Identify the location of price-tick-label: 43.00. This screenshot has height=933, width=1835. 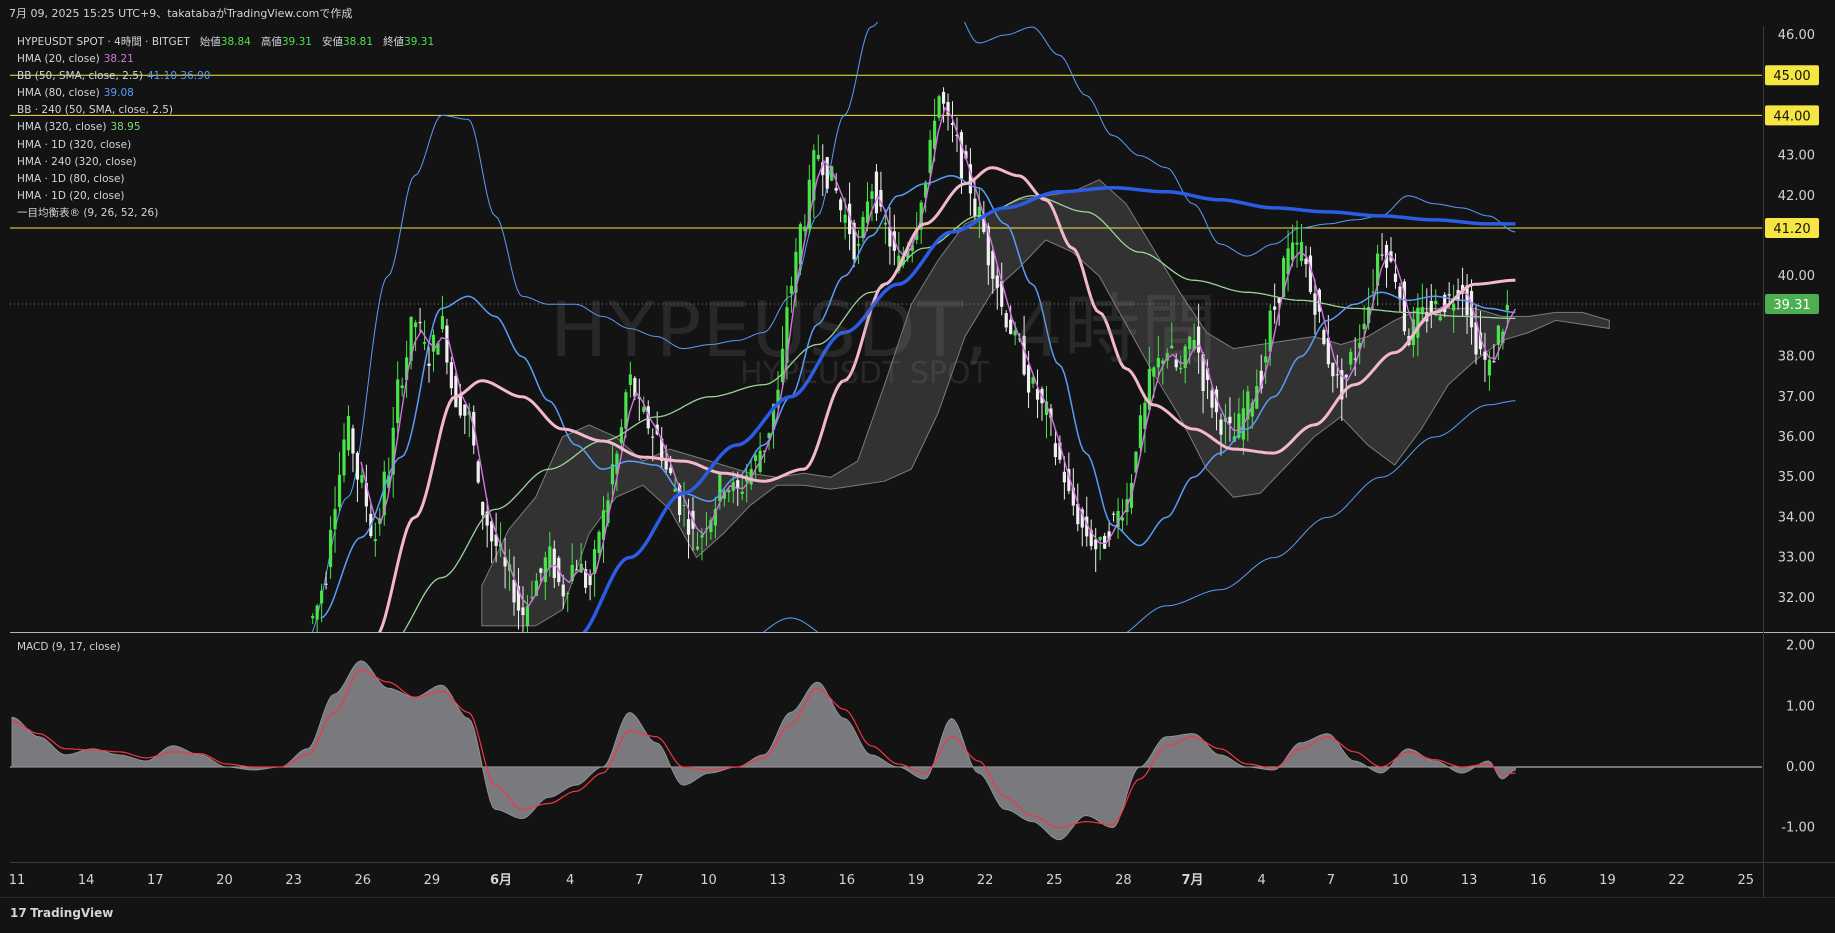
(1796, 156).